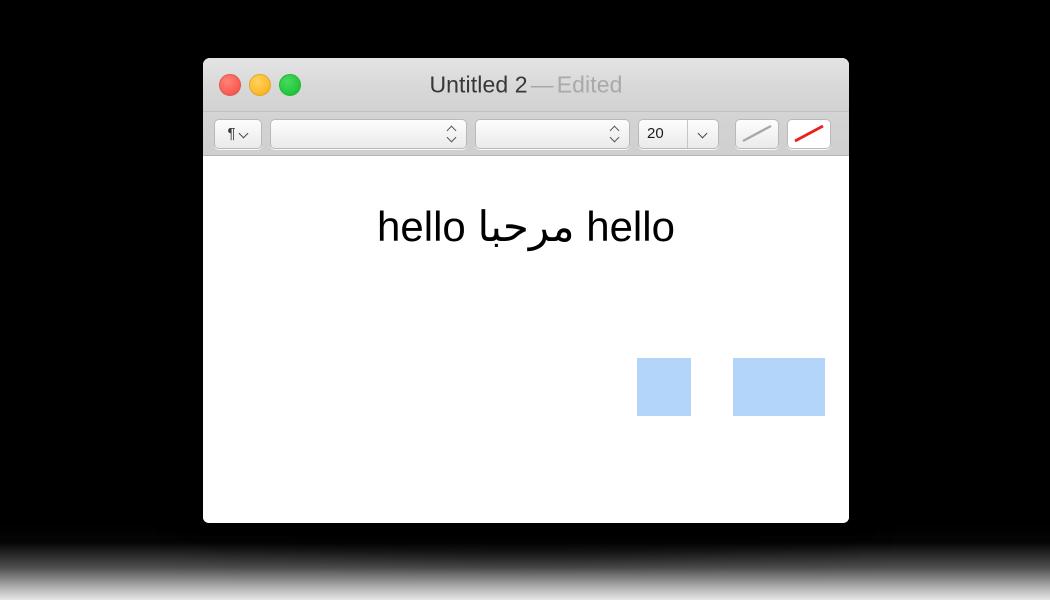 The image size is (1050, 600). I want to click on font-size-input, so click(663, 133).